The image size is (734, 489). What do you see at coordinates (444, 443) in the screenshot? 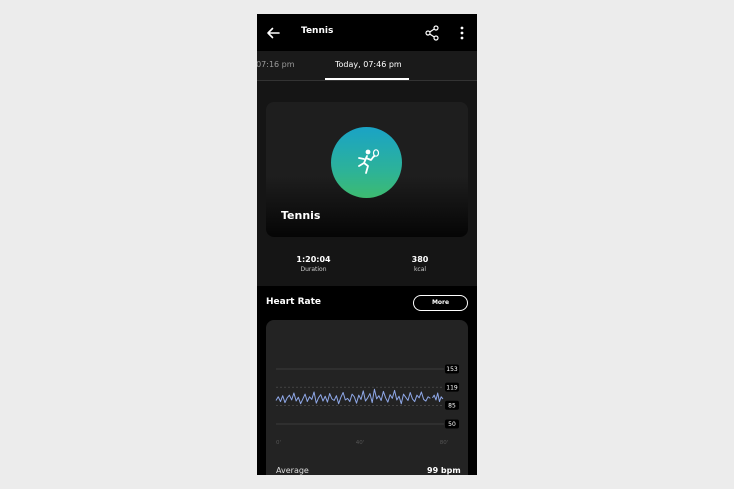
I see `x-tick-label: 80'` at bounding box center [444, 443].